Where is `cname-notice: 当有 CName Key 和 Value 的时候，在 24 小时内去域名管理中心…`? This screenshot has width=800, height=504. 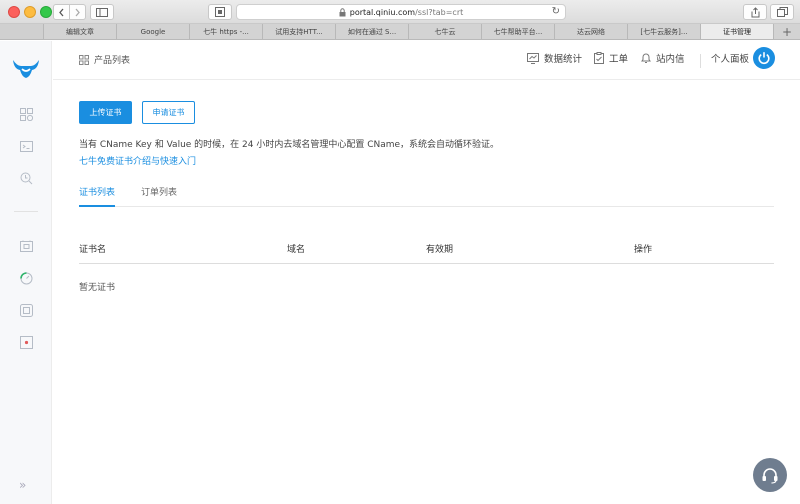
cname-notice: 当有 CName Key 和 Value 的时候，在 24 小时内去域名管理中心… is located at coordinates (289, 145).